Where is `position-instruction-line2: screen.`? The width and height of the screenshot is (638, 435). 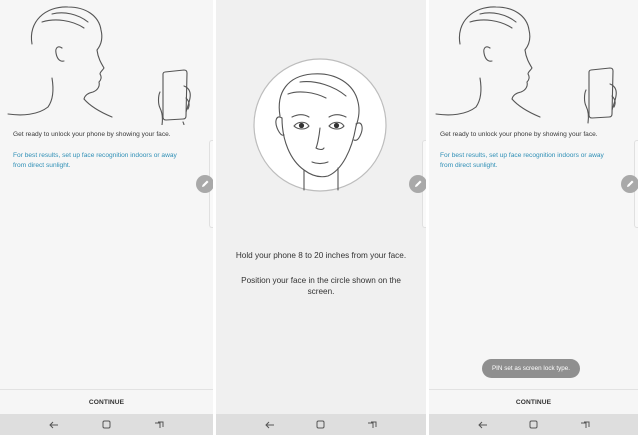
position-instruction-line2: screen. is located at coordinates (321, 291).